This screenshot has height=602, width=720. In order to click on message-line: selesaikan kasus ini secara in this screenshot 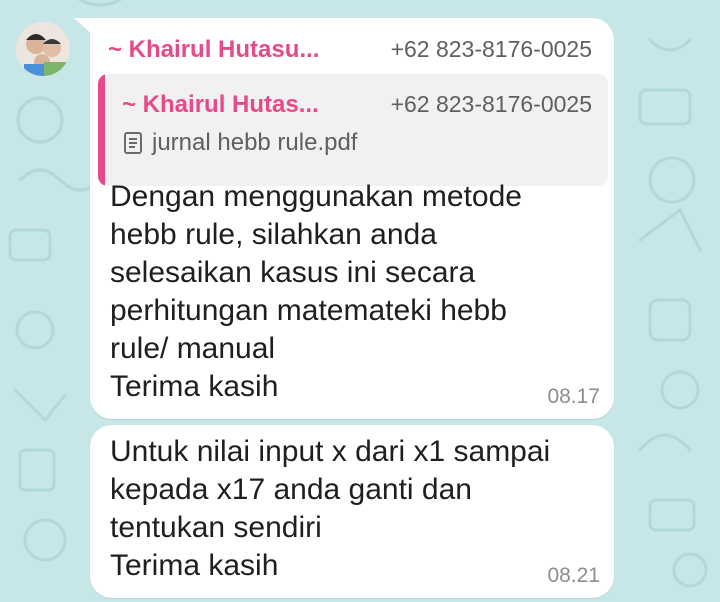, I will do `click(293, 272)`.